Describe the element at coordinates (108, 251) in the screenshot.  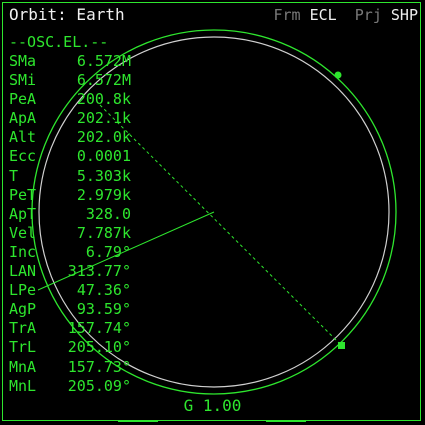
I see `element-value: 6.79°` at that location.